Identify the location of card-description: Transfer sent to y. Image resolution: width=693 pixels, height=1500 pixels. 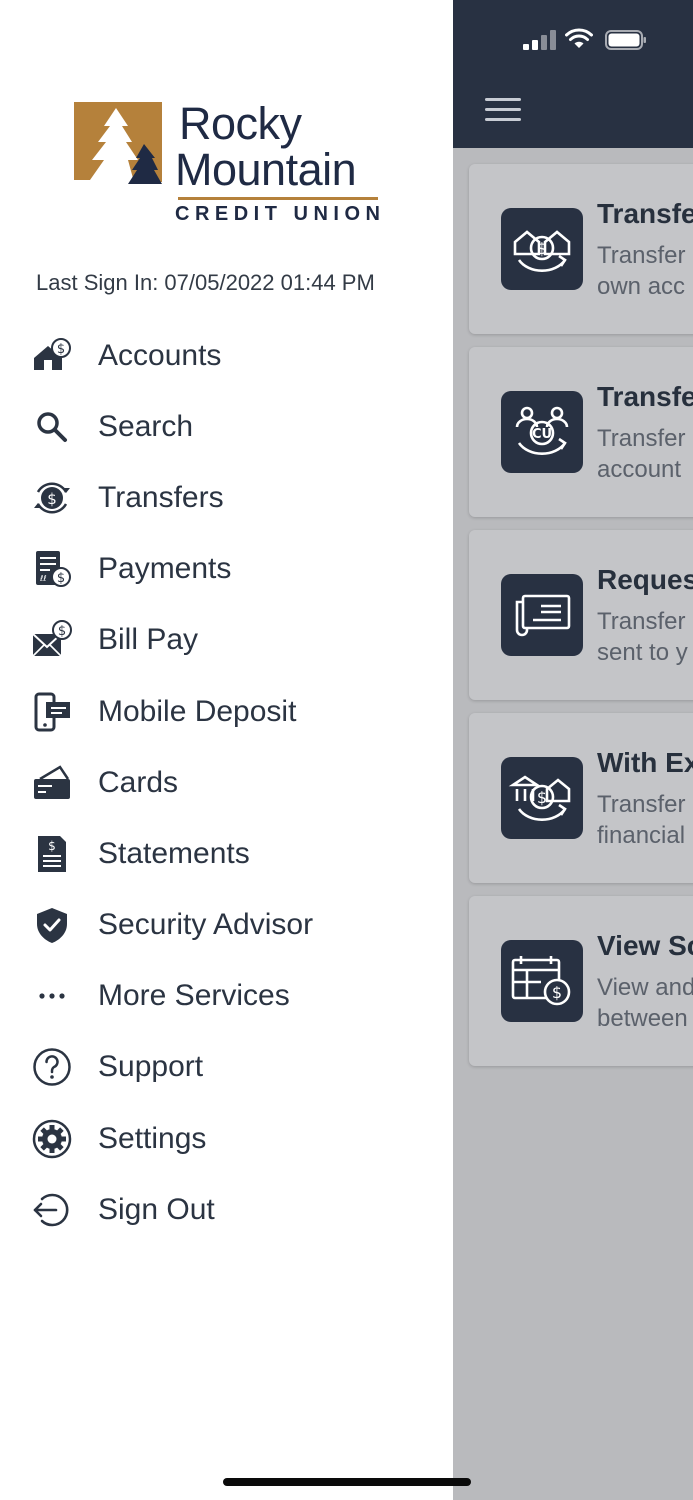
(642, 637).